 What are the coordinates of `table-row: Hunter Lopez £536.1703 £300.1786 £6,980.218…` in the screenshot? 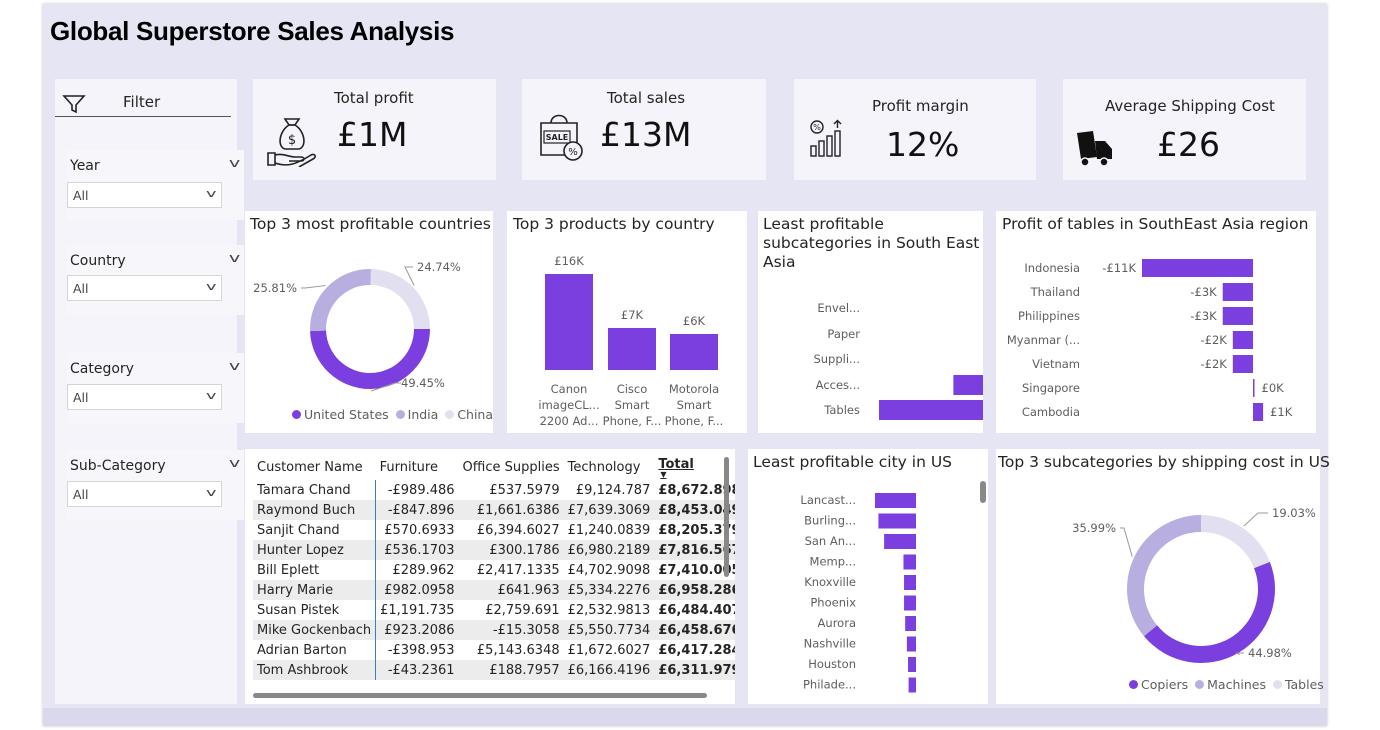 It's located at (494, 550).